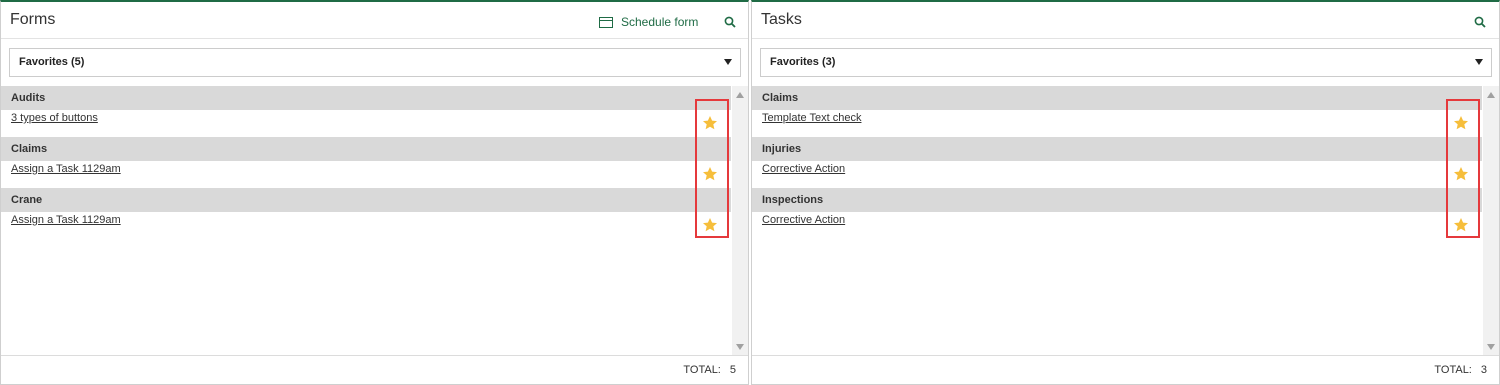 The height and width of the screenshot is (385, 1500). I want to click on forms-footer: TOTAL: 5, so click(374, 369).